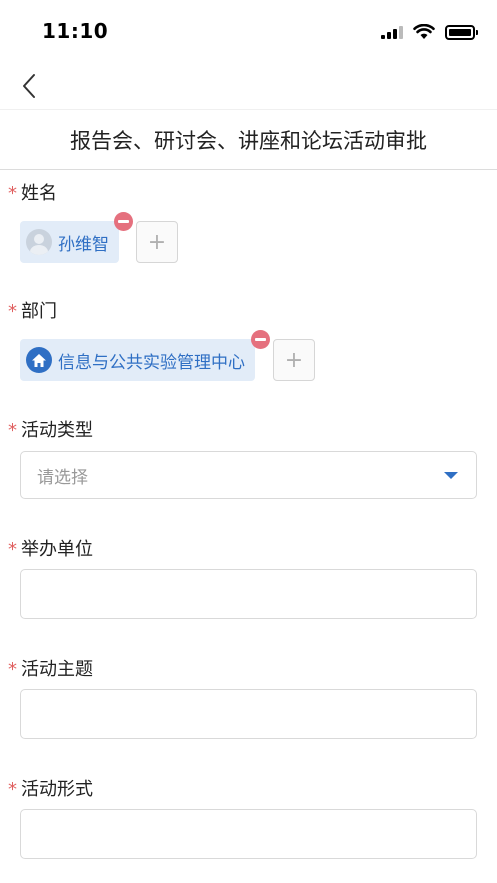  What do you see at coordinates (157, 242) in the screenshot?
I see `add-name-button: +` at bounding box center [157, 242].